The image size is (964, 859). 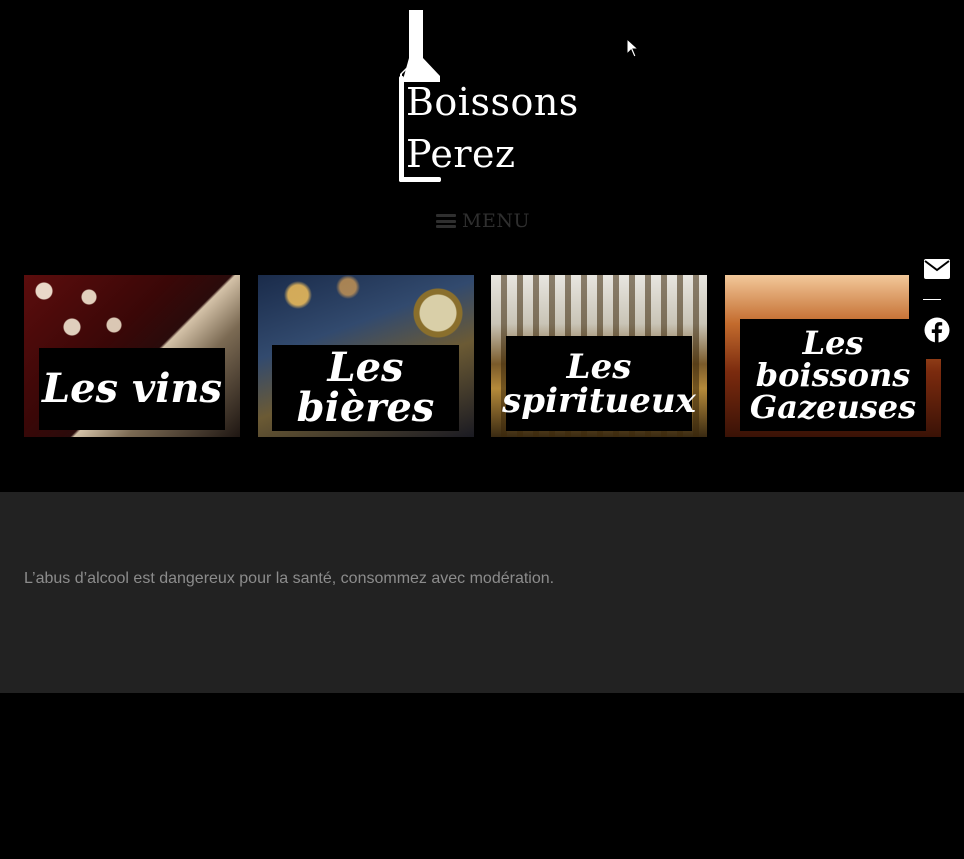 I want to click on category-tile-vins: Les vins, so click(x=132, y=356).